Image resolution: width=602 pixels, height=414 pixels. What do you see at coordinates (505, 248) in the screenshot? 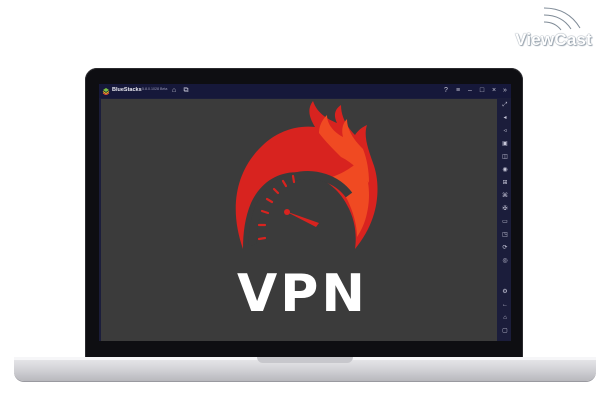
I see `rotate-icon: ⟳` at bounding box center [505, 248].